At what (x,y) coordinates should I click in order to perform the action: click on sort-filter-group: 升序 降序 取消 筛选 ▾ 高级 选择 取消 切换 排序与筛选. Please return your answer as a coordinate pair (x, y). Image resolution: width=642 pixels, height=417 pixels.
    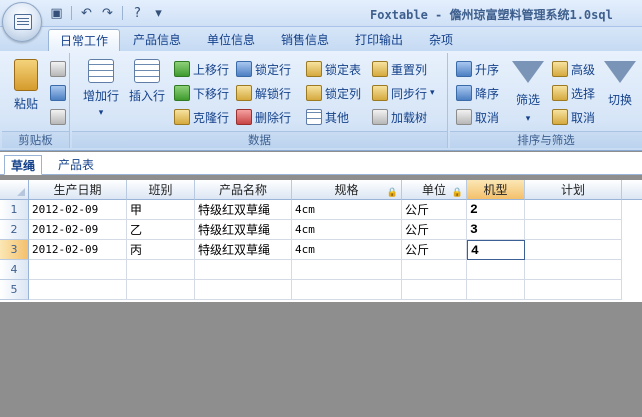
    Looking at the image, I should click on (546, 100).